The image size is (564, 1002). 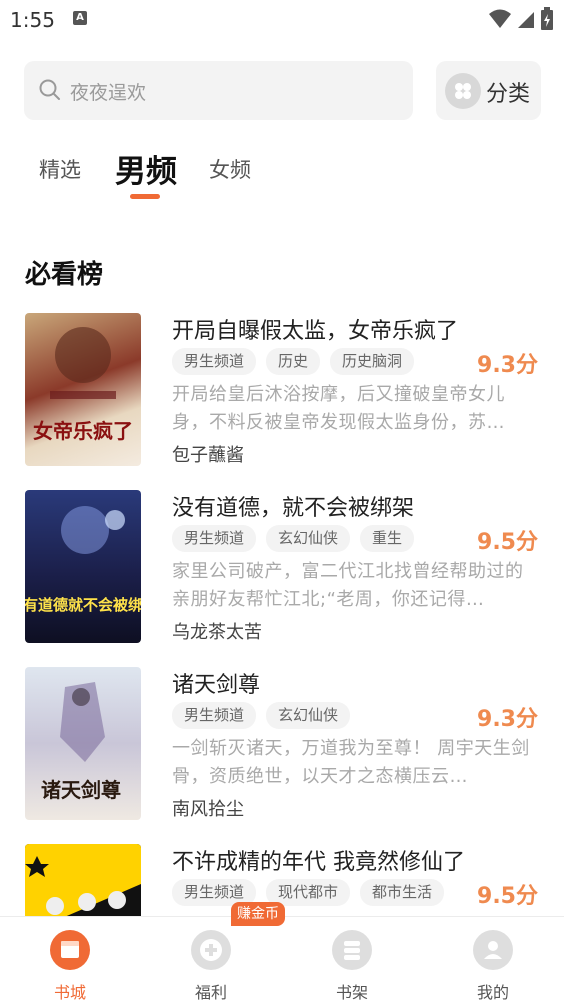 What do you see at coordinates (83, 431) in the screenshot?
I see `cover-title: 女帝乐疯了` at bounding box center [83, 431].